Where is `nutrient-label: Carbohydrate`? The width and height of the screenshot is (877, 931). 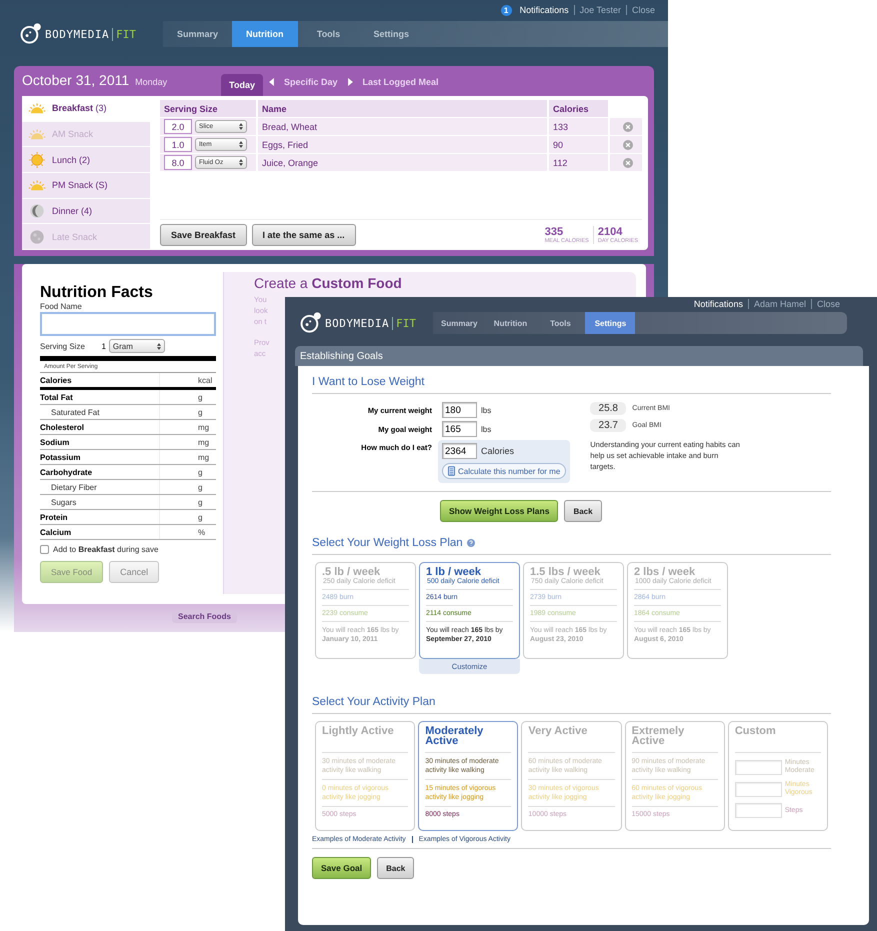
nutrient-label: Carbohydrate is located at coordinates (67, 472).